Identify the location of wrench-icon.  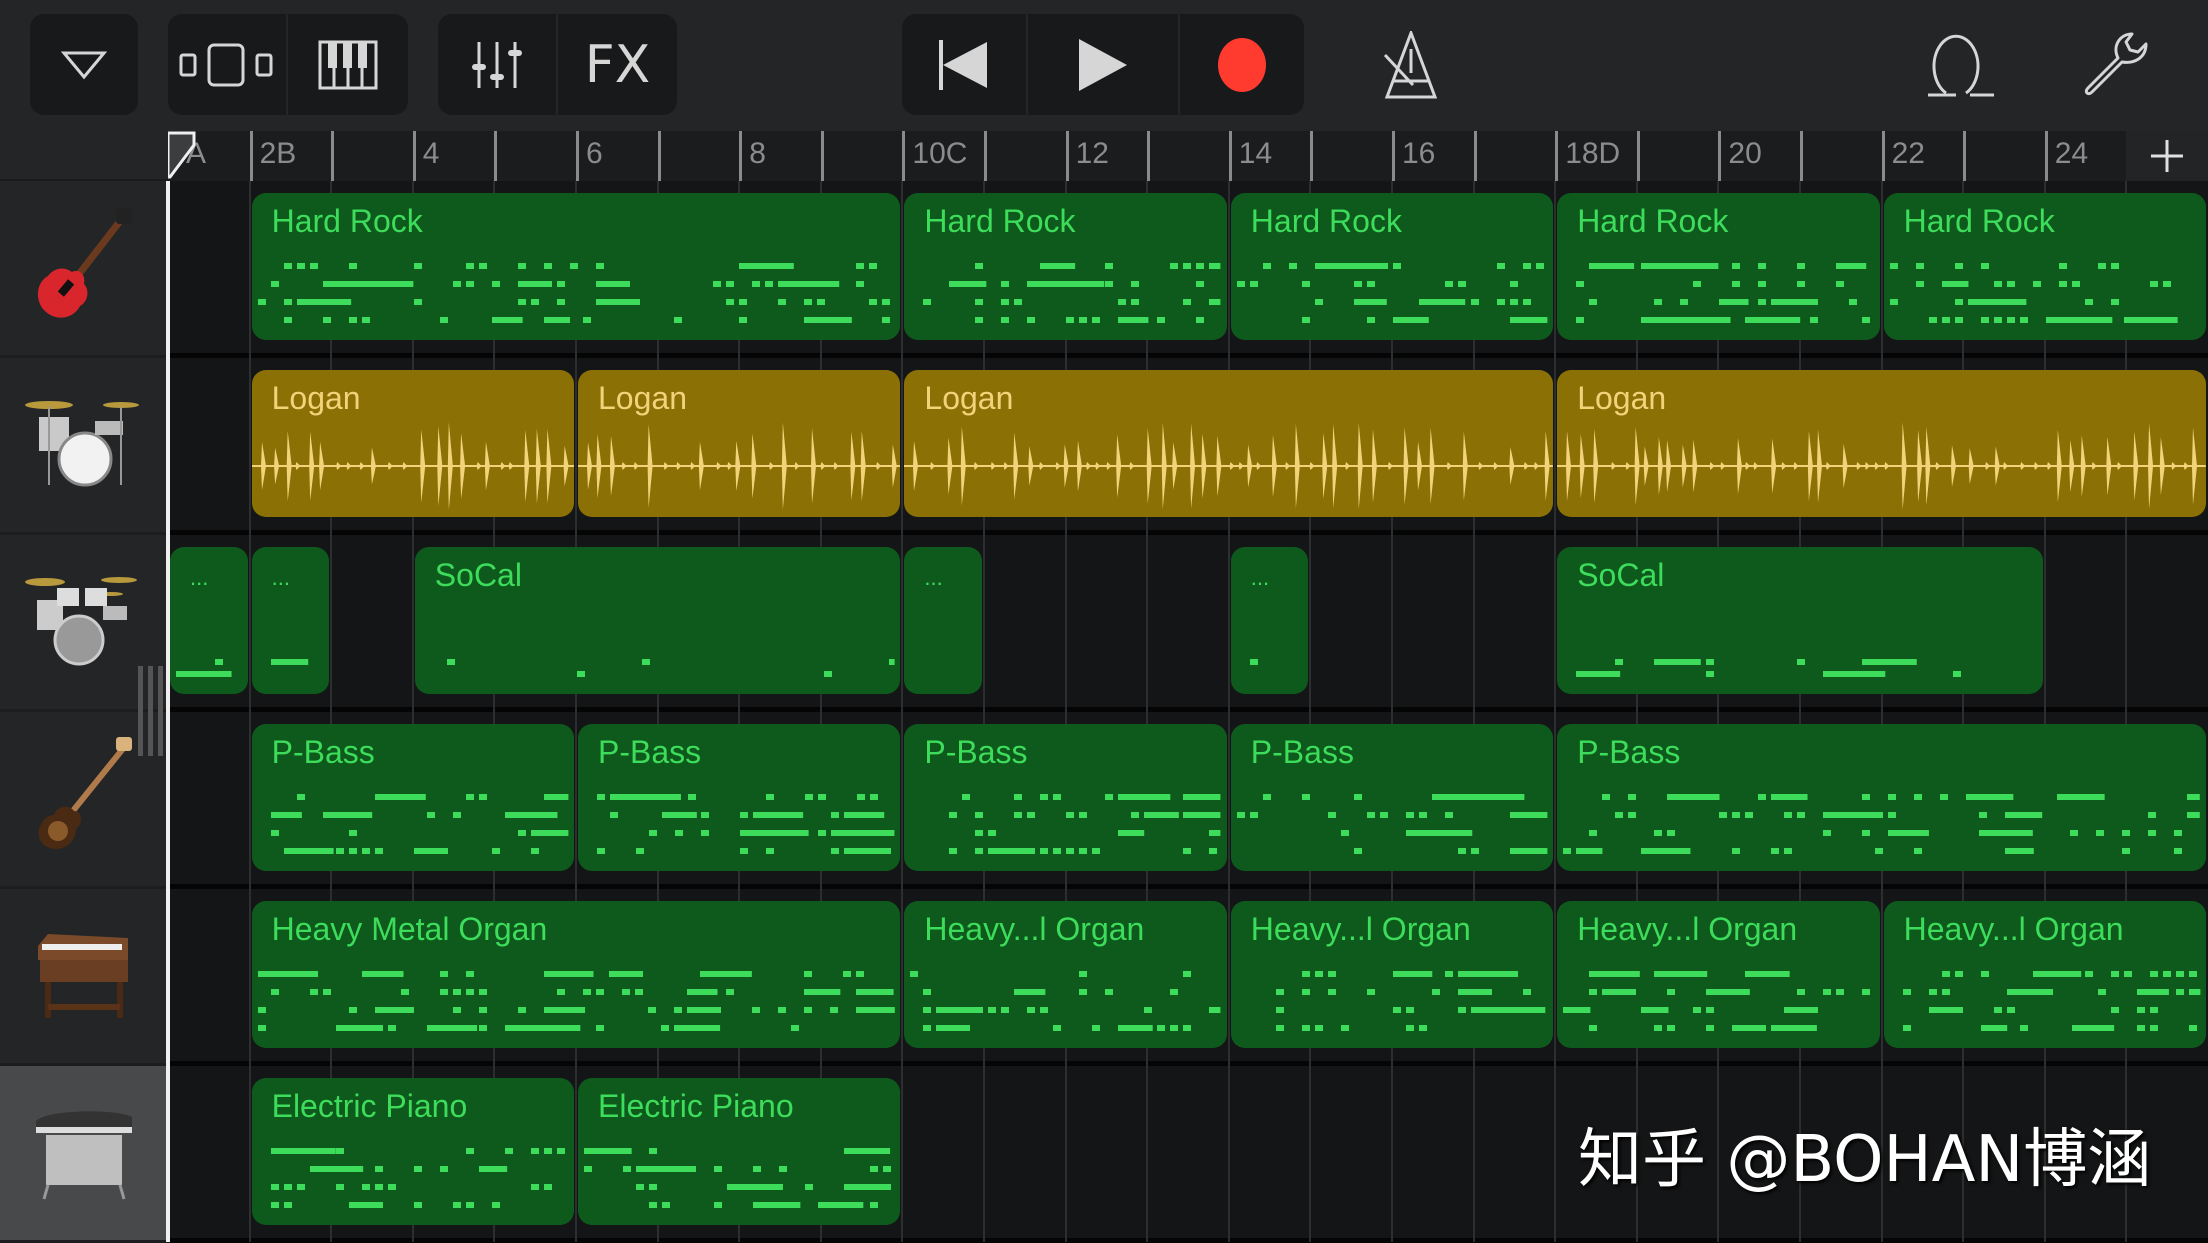
(2116, 64).